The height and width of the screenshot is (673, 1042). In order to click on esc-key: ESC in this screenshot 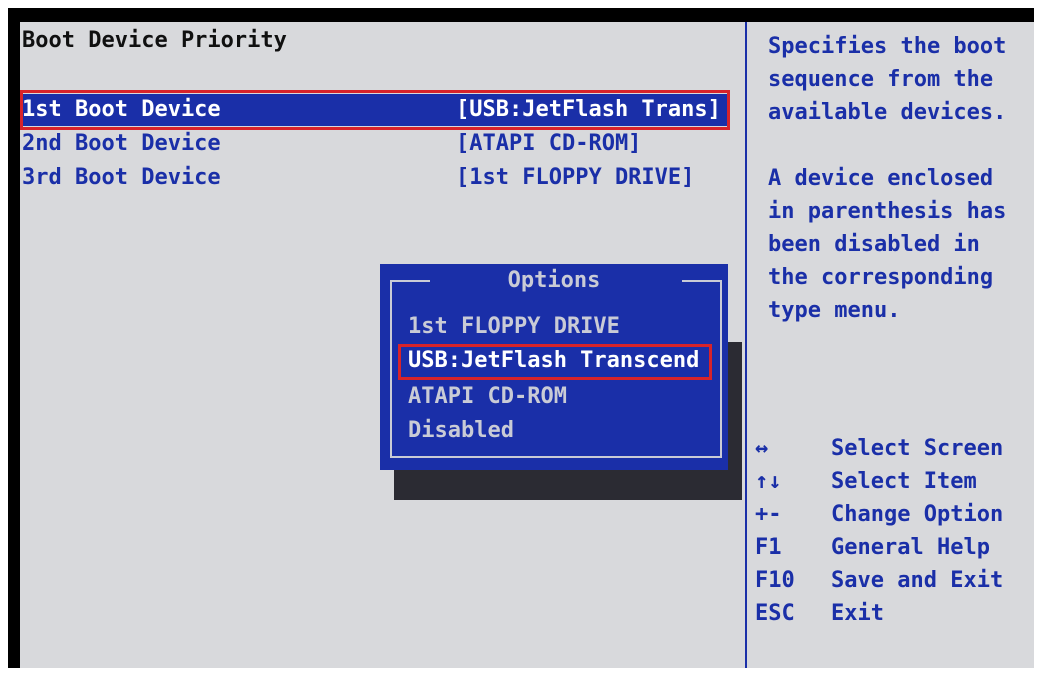, I will do `click(775, 613)`.